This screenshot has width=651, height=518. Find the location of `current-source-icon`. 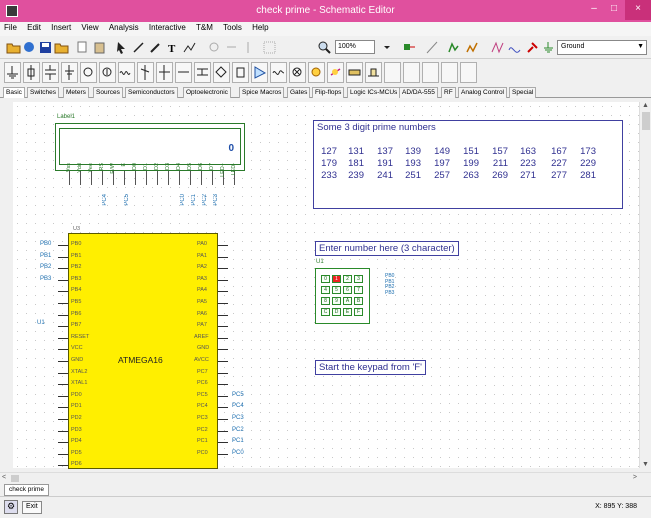

current-source-icon is located at coordinates (107, 72).